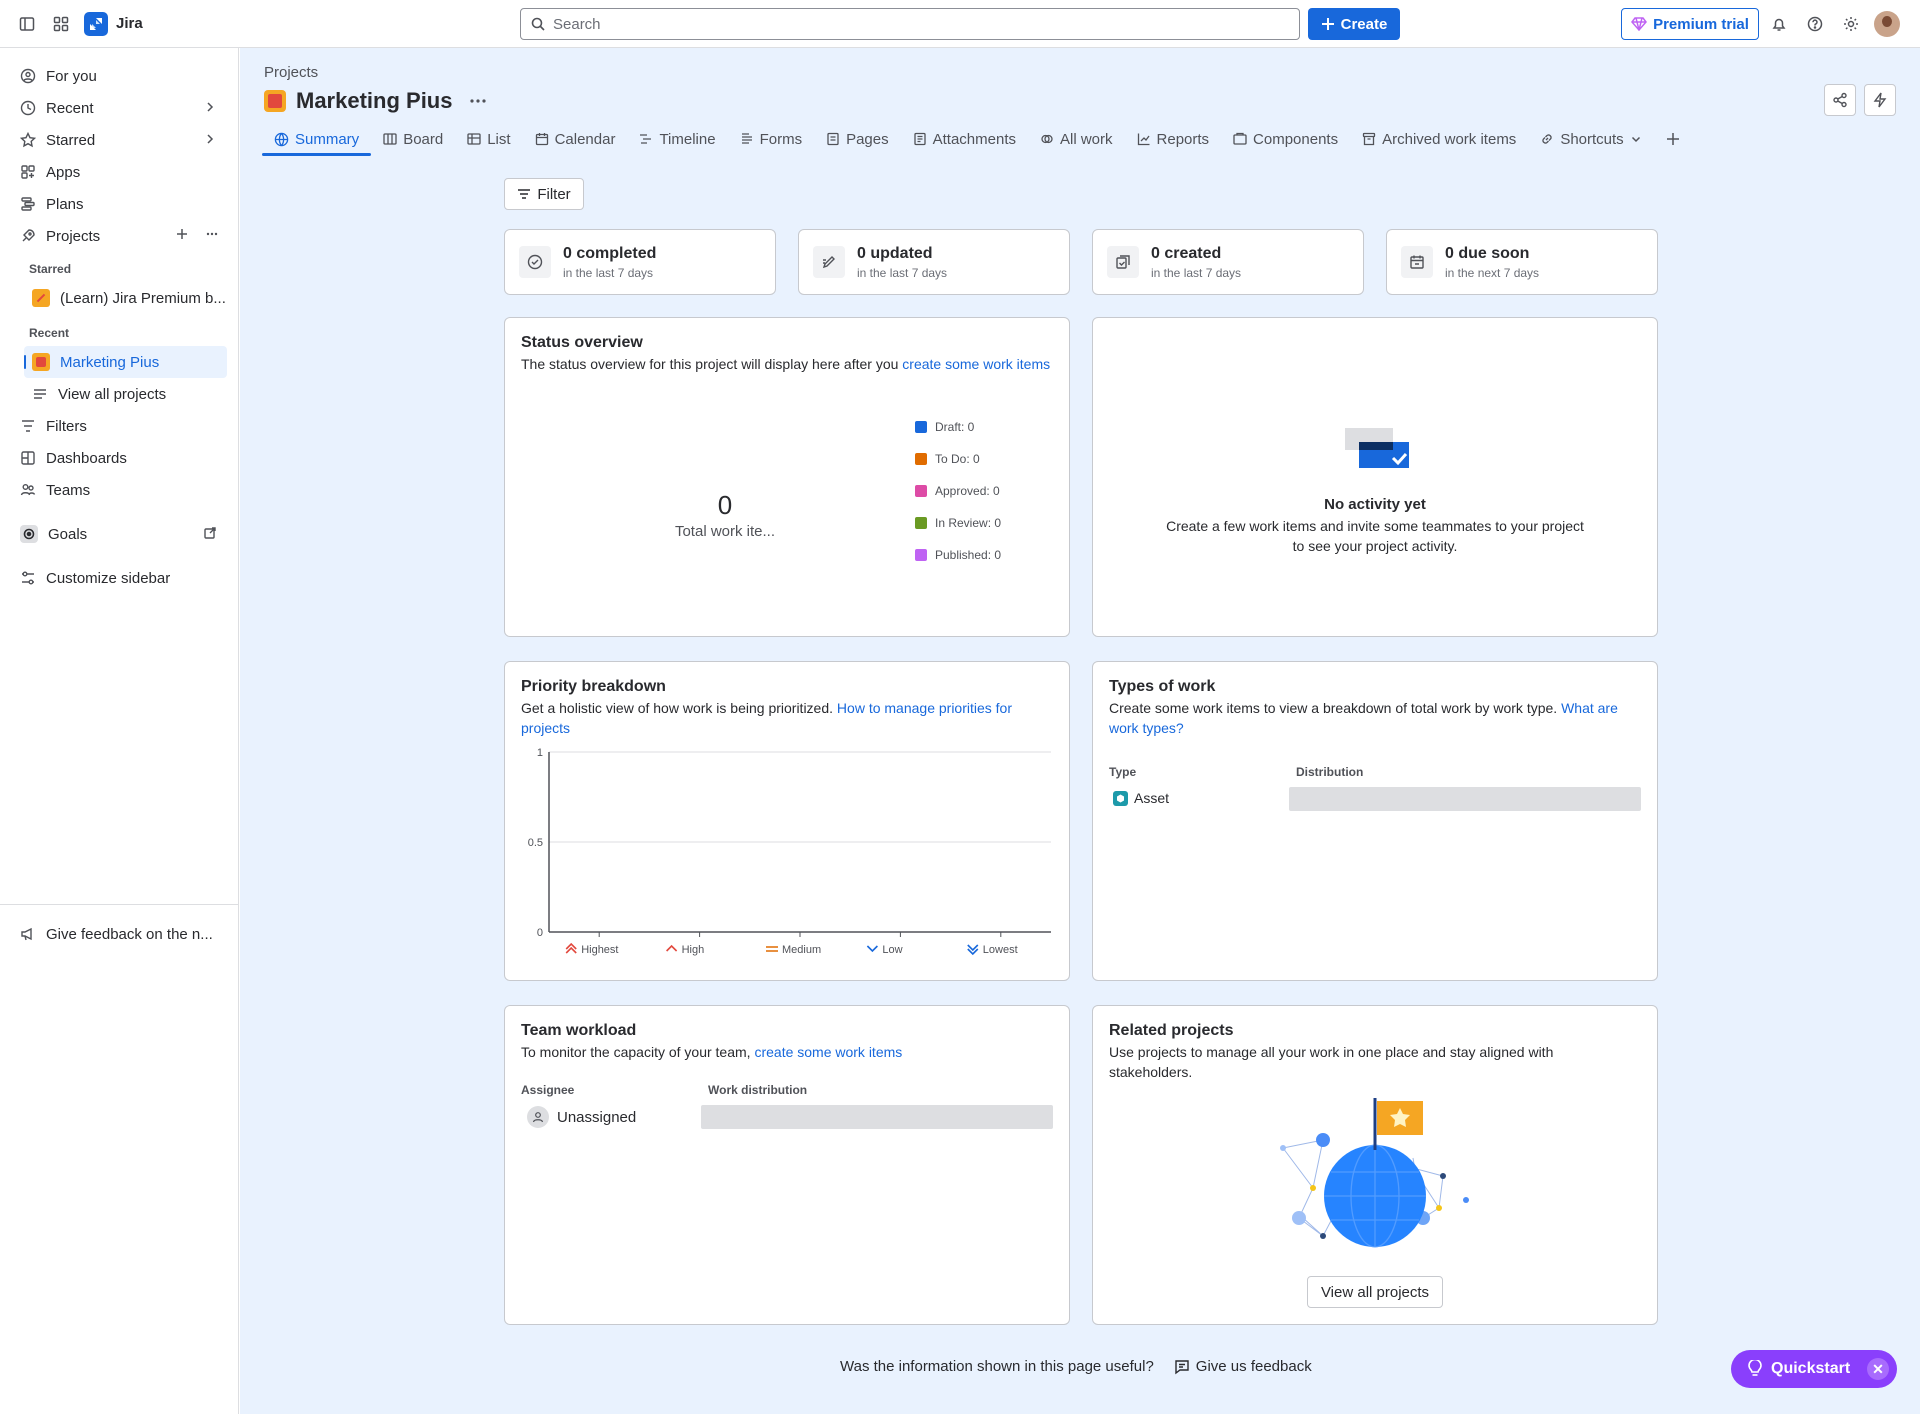  Describe the element at coordinates (212, 234) in the screenshot. I see `more-options-icon` at that location.